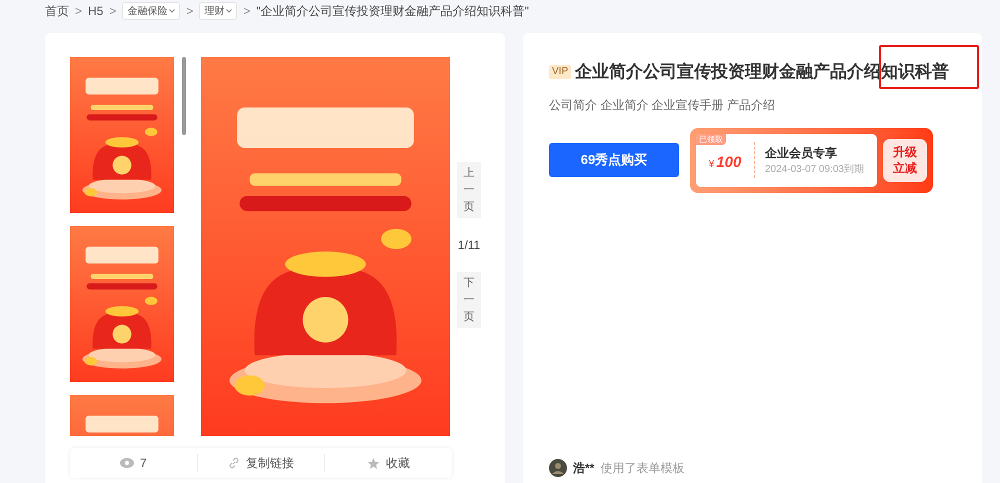 The height and width of the screenshot is (483, 1000). Describe the element at coordinates (915, 71) in the screenshot. I see `title-highlight: 知识科普` at that location.